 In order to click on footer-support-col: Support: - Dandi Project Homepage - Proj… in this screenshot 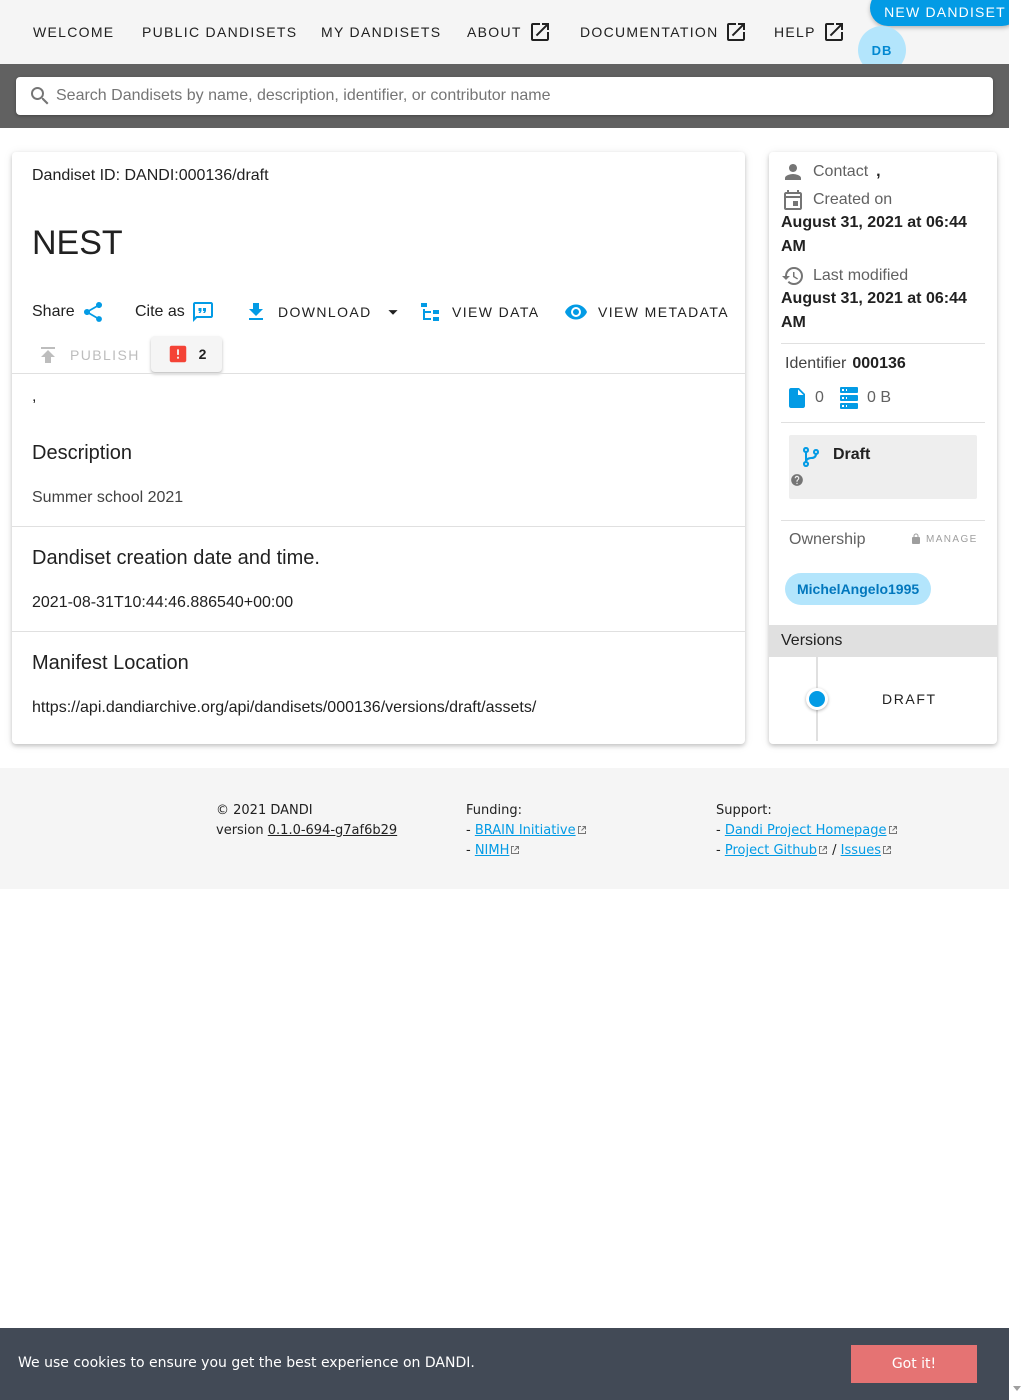, I will do `click(807, 831)`.